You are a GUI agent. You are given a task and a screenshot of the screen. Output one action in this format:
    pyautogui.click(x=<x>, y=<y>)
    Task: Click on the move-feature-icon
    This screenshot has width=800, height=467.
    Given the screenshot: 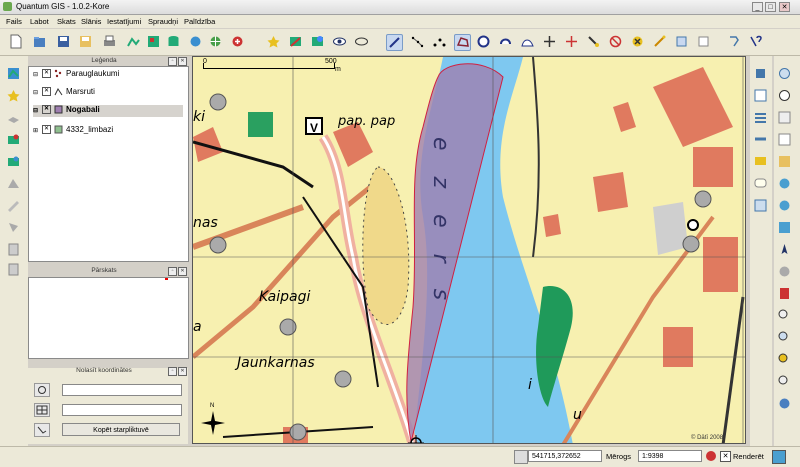 What is the action you would take?
    pyautogui.click(x=462, y=42)
    